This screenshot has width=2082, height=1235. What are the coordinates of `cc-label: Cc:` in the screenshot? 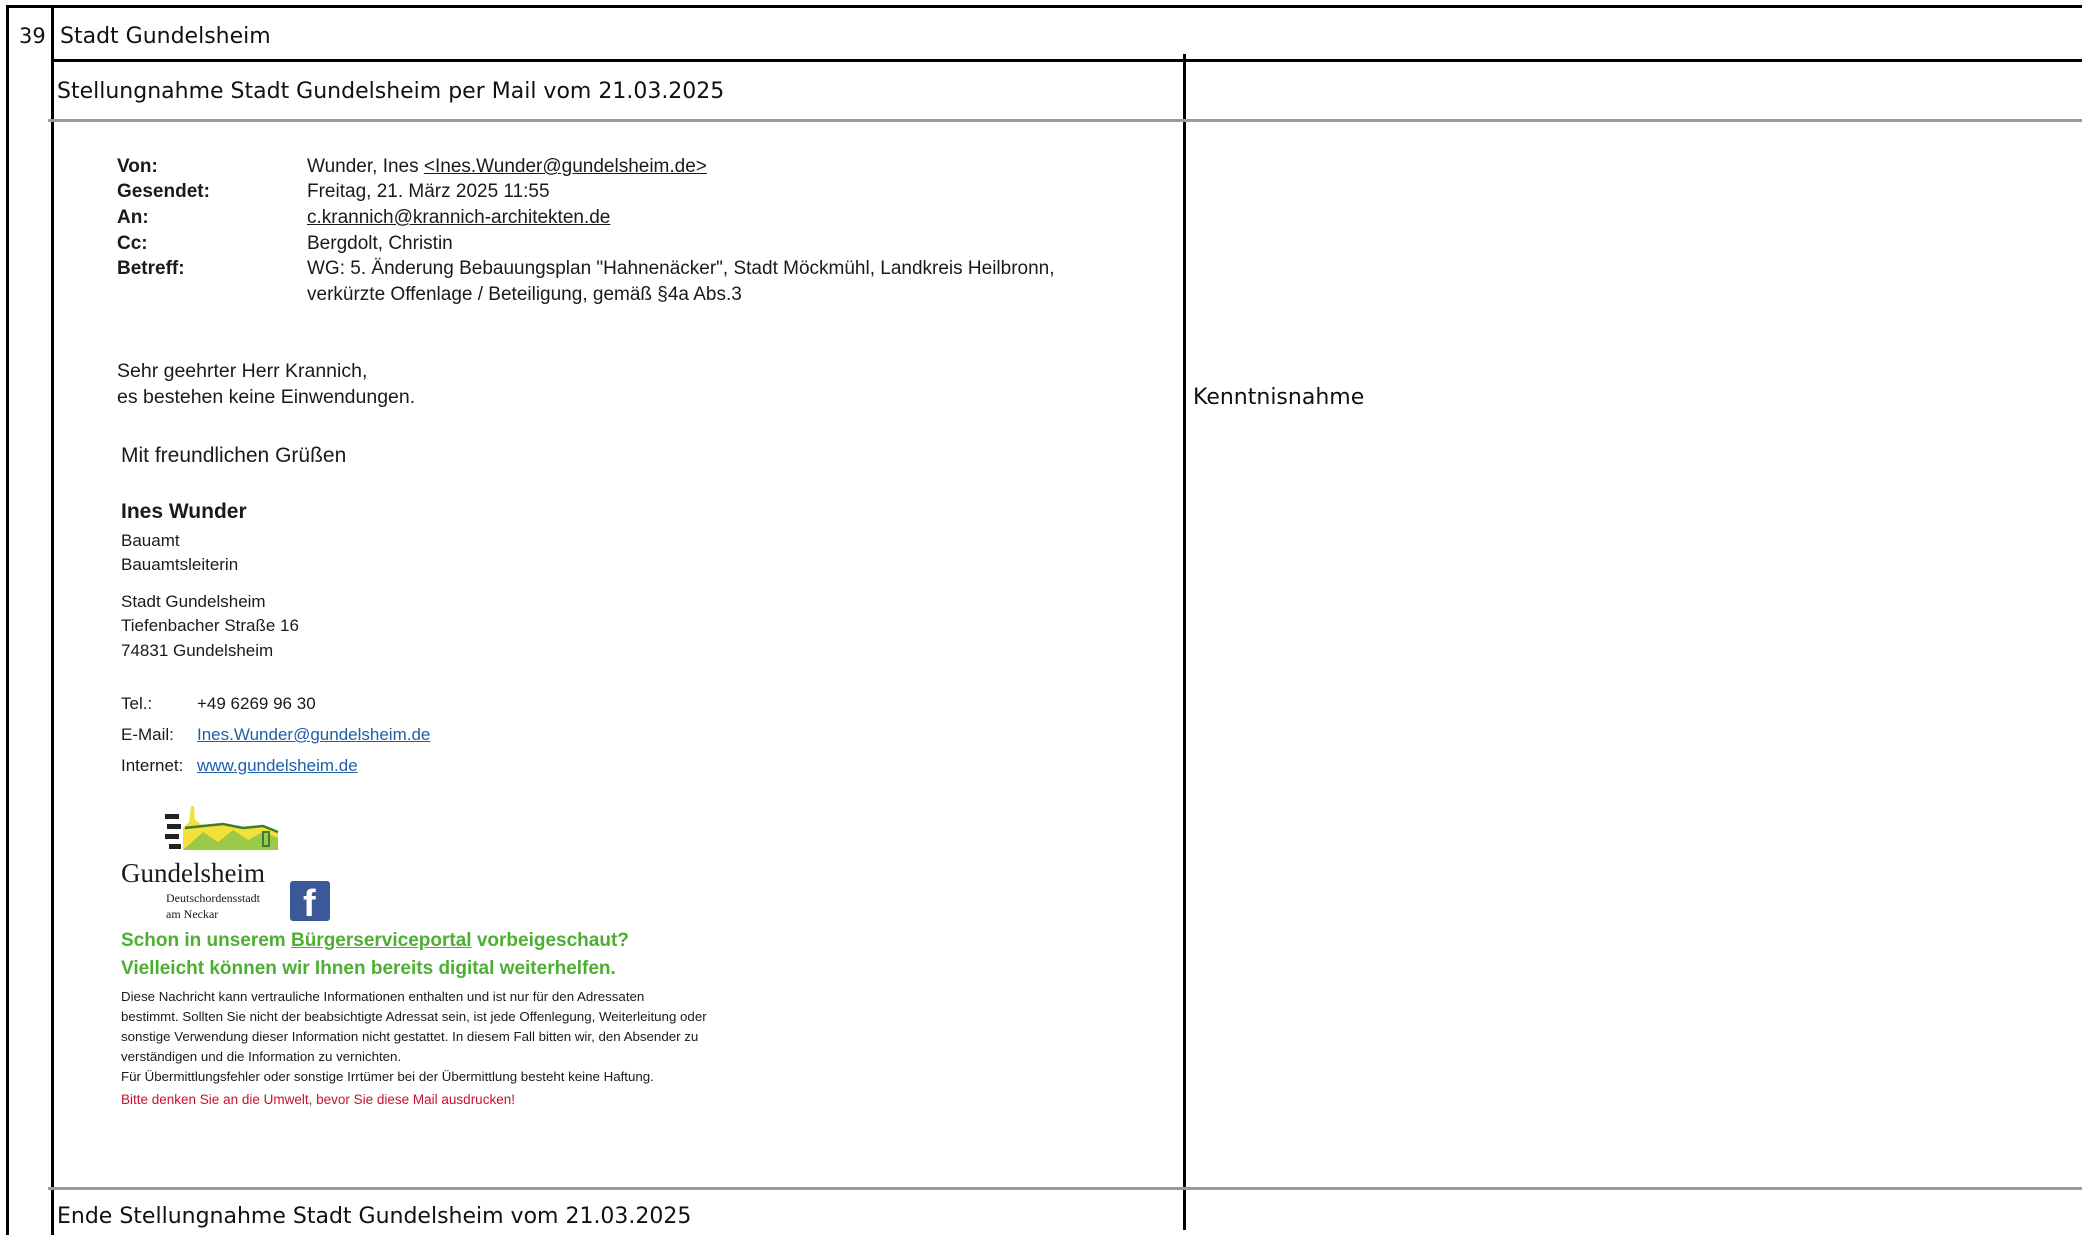 It's located at (132, 243).